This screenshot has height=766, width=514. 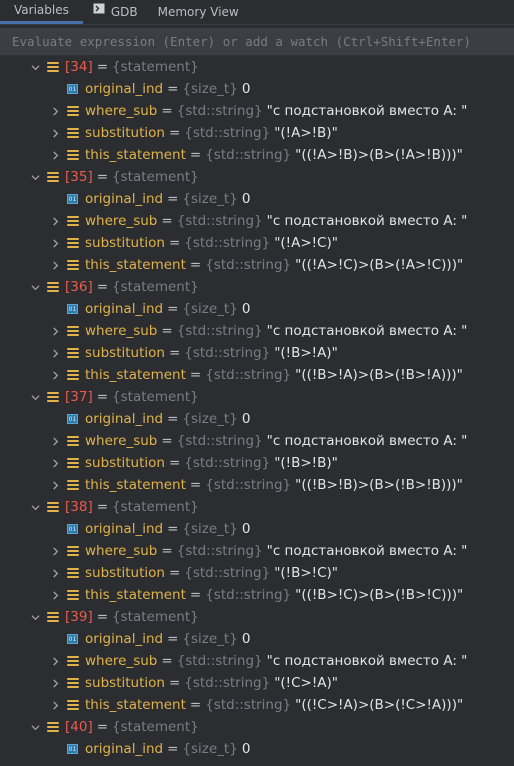 I want to click on tree-node-statement: [34] = {statement}, so click(x=257, y=67).